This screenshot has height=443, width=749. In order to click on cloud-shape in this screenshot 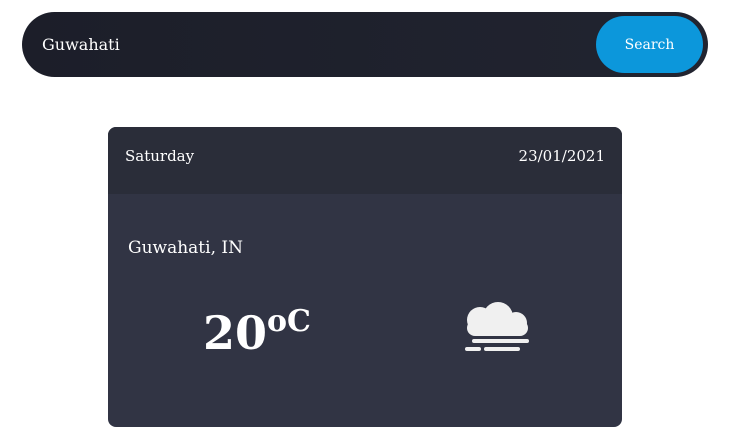, I will do `click(497, 319)`.